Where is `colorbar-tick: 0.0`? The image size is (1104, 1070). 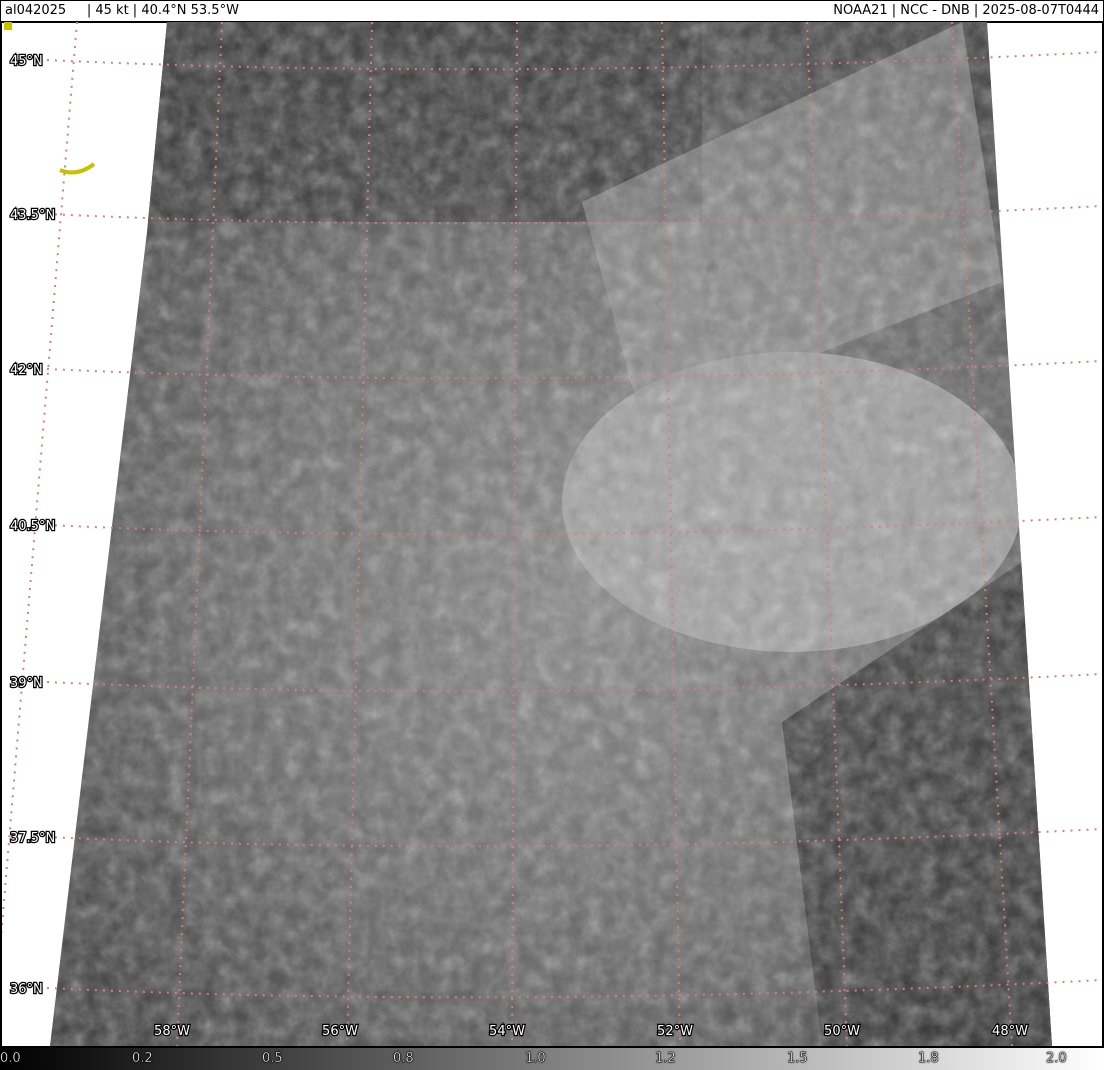
colorbar-tick: 0.0 is located at coordinates (10, 1058).